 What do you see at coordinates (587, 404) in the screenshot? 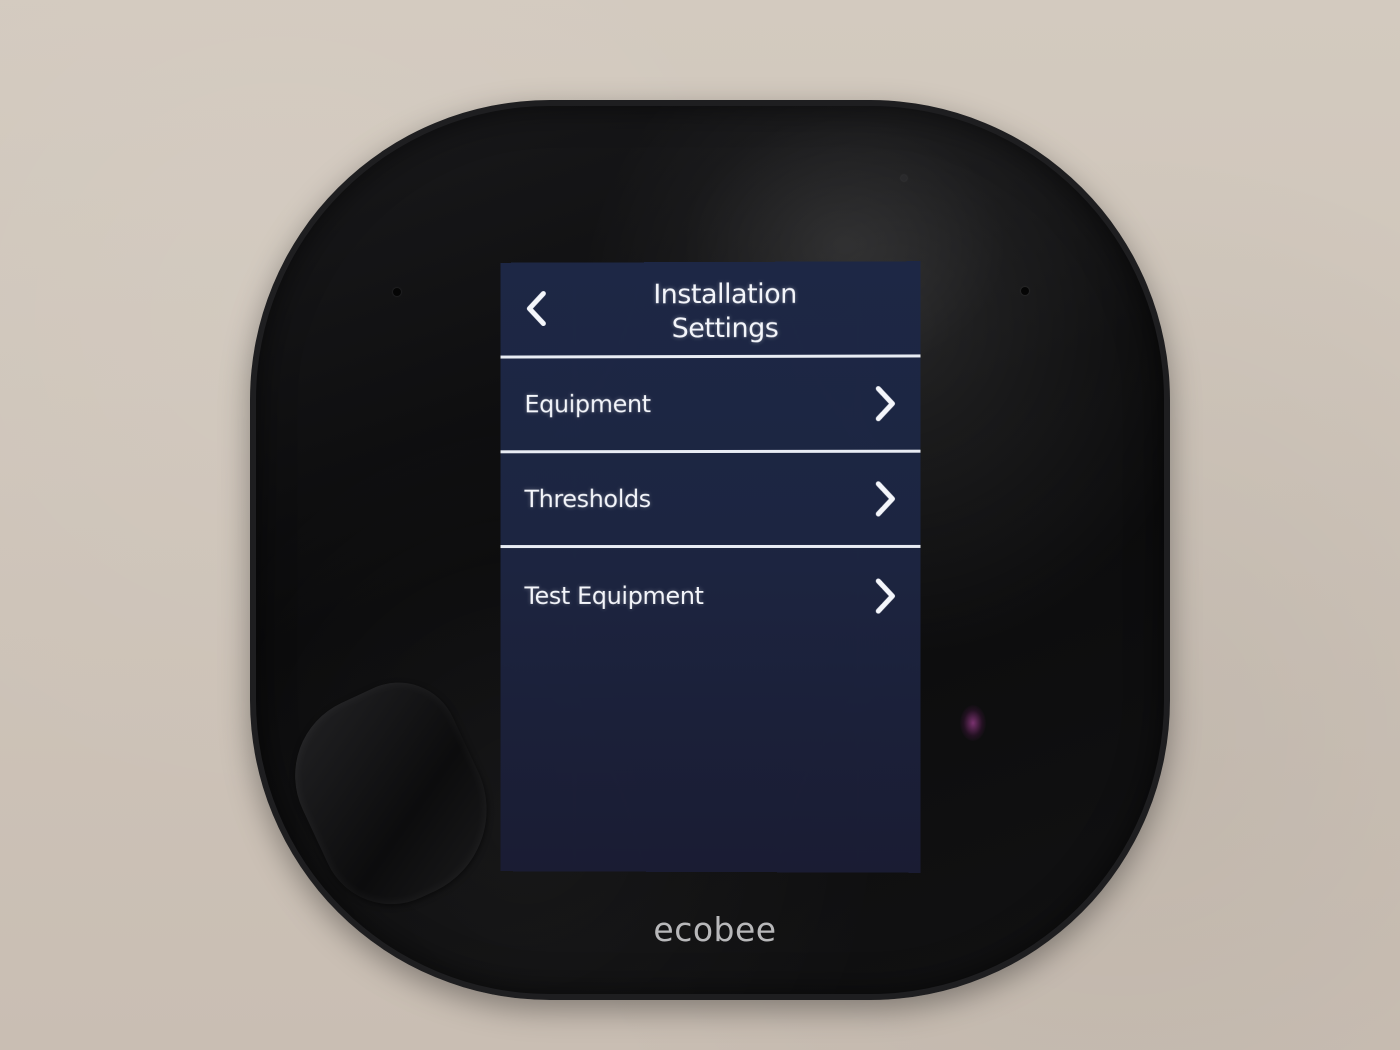
I see `menu-item-label: Equipment` at bounding box center [587, 404].